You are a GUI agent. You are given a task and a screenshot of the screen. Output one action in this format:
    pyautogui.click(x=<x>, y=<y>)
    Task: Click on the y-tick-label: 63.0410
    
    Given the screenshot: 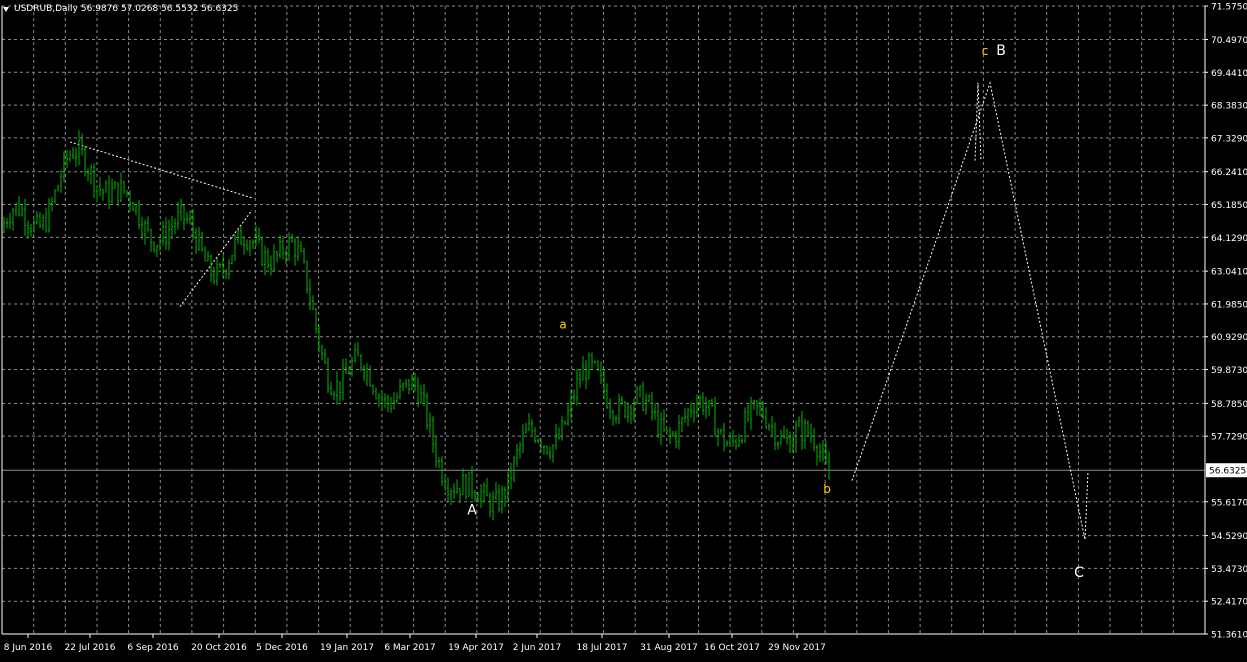 What is the action you would take?
    pyautogui.click(x=1229, y=273)
    